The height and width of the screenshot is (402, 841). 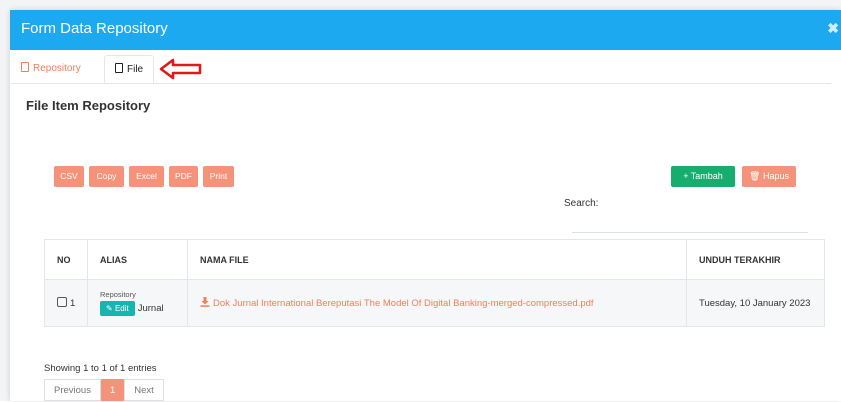 What do you see at coordinates (150, 308) in the screenshot?
I see `alias-name: Jurnal` at bounding box center [150, 308].